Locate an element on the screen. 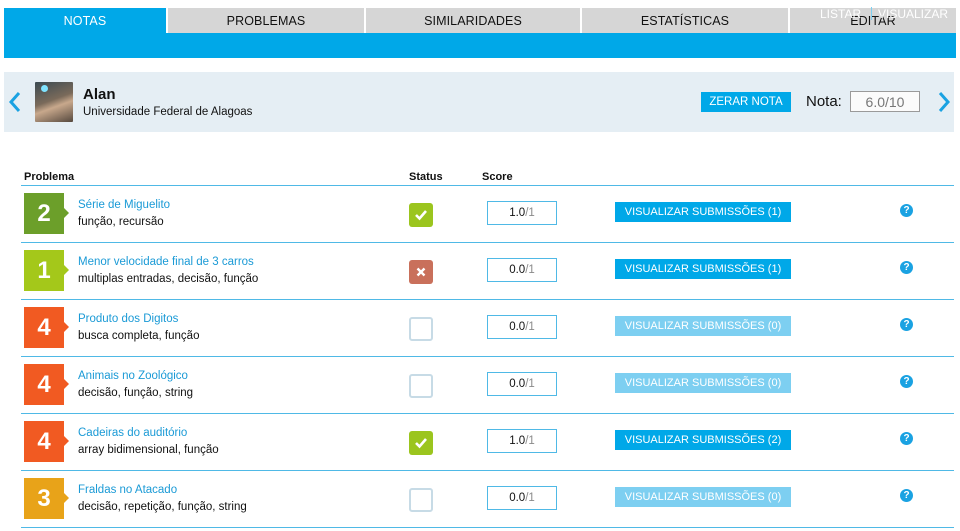 This screenshot has height=531, width=960. header-score: Score is located at coordinates (497, 177).